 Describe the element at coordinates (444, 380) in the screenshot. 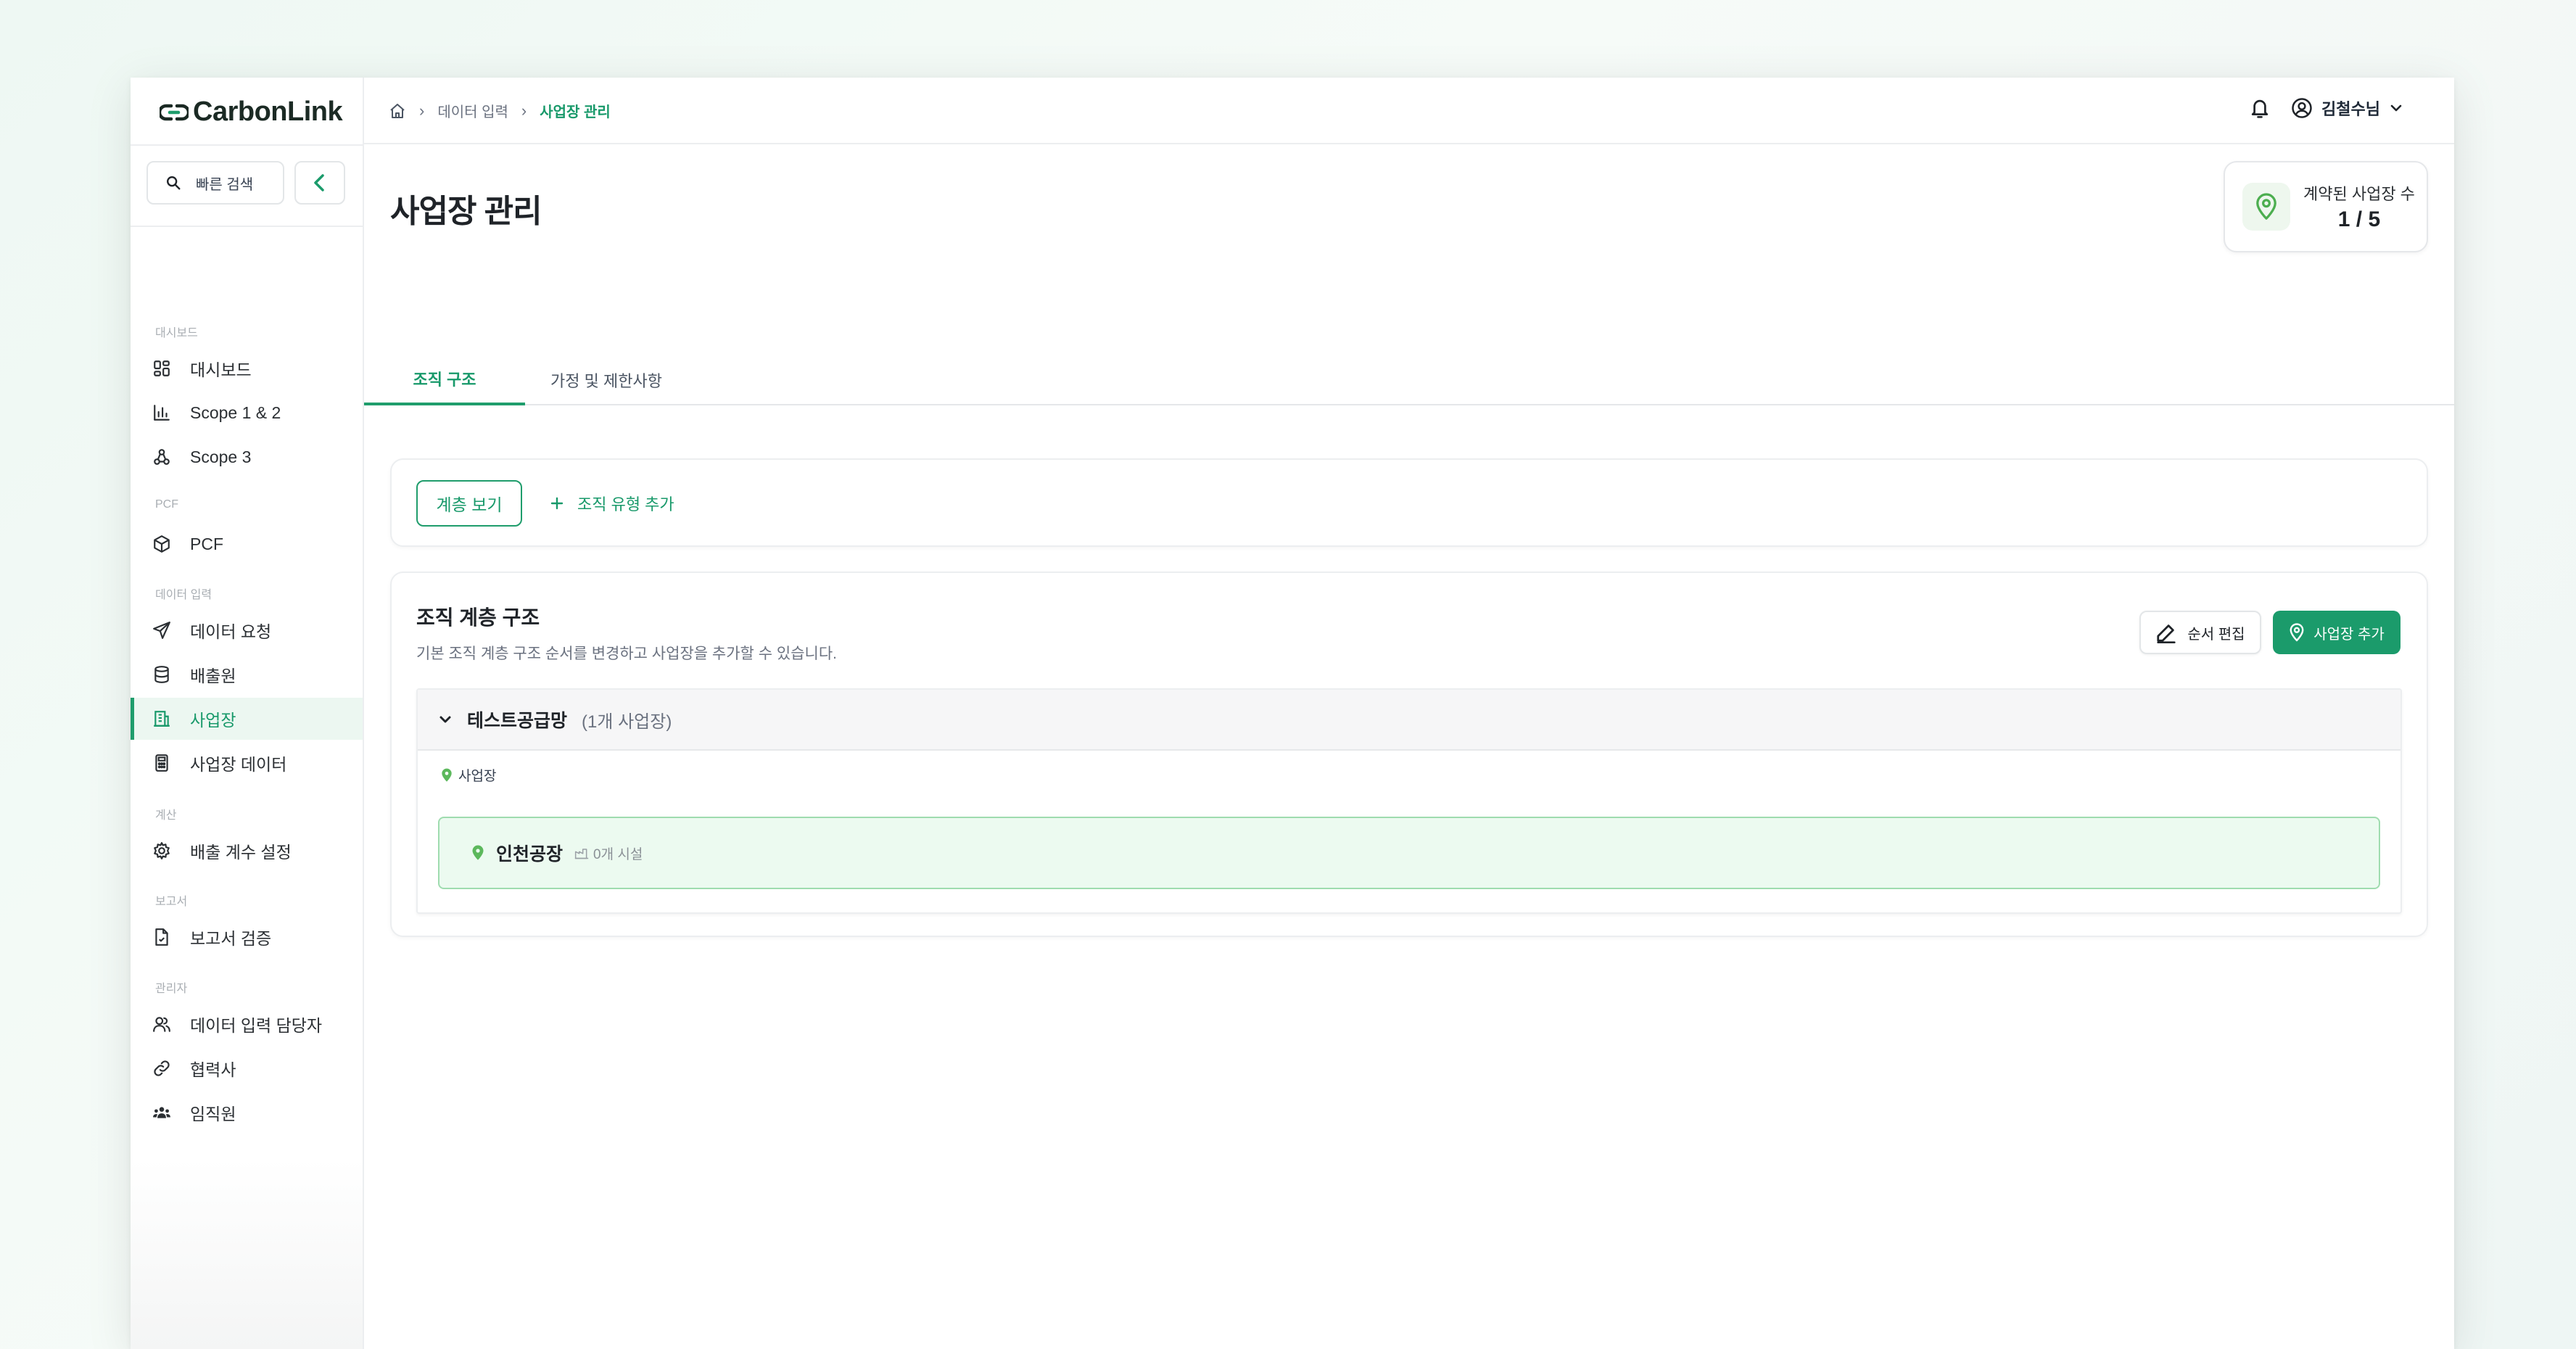

I see `tab-org-structure: 조직 구조` at that location.